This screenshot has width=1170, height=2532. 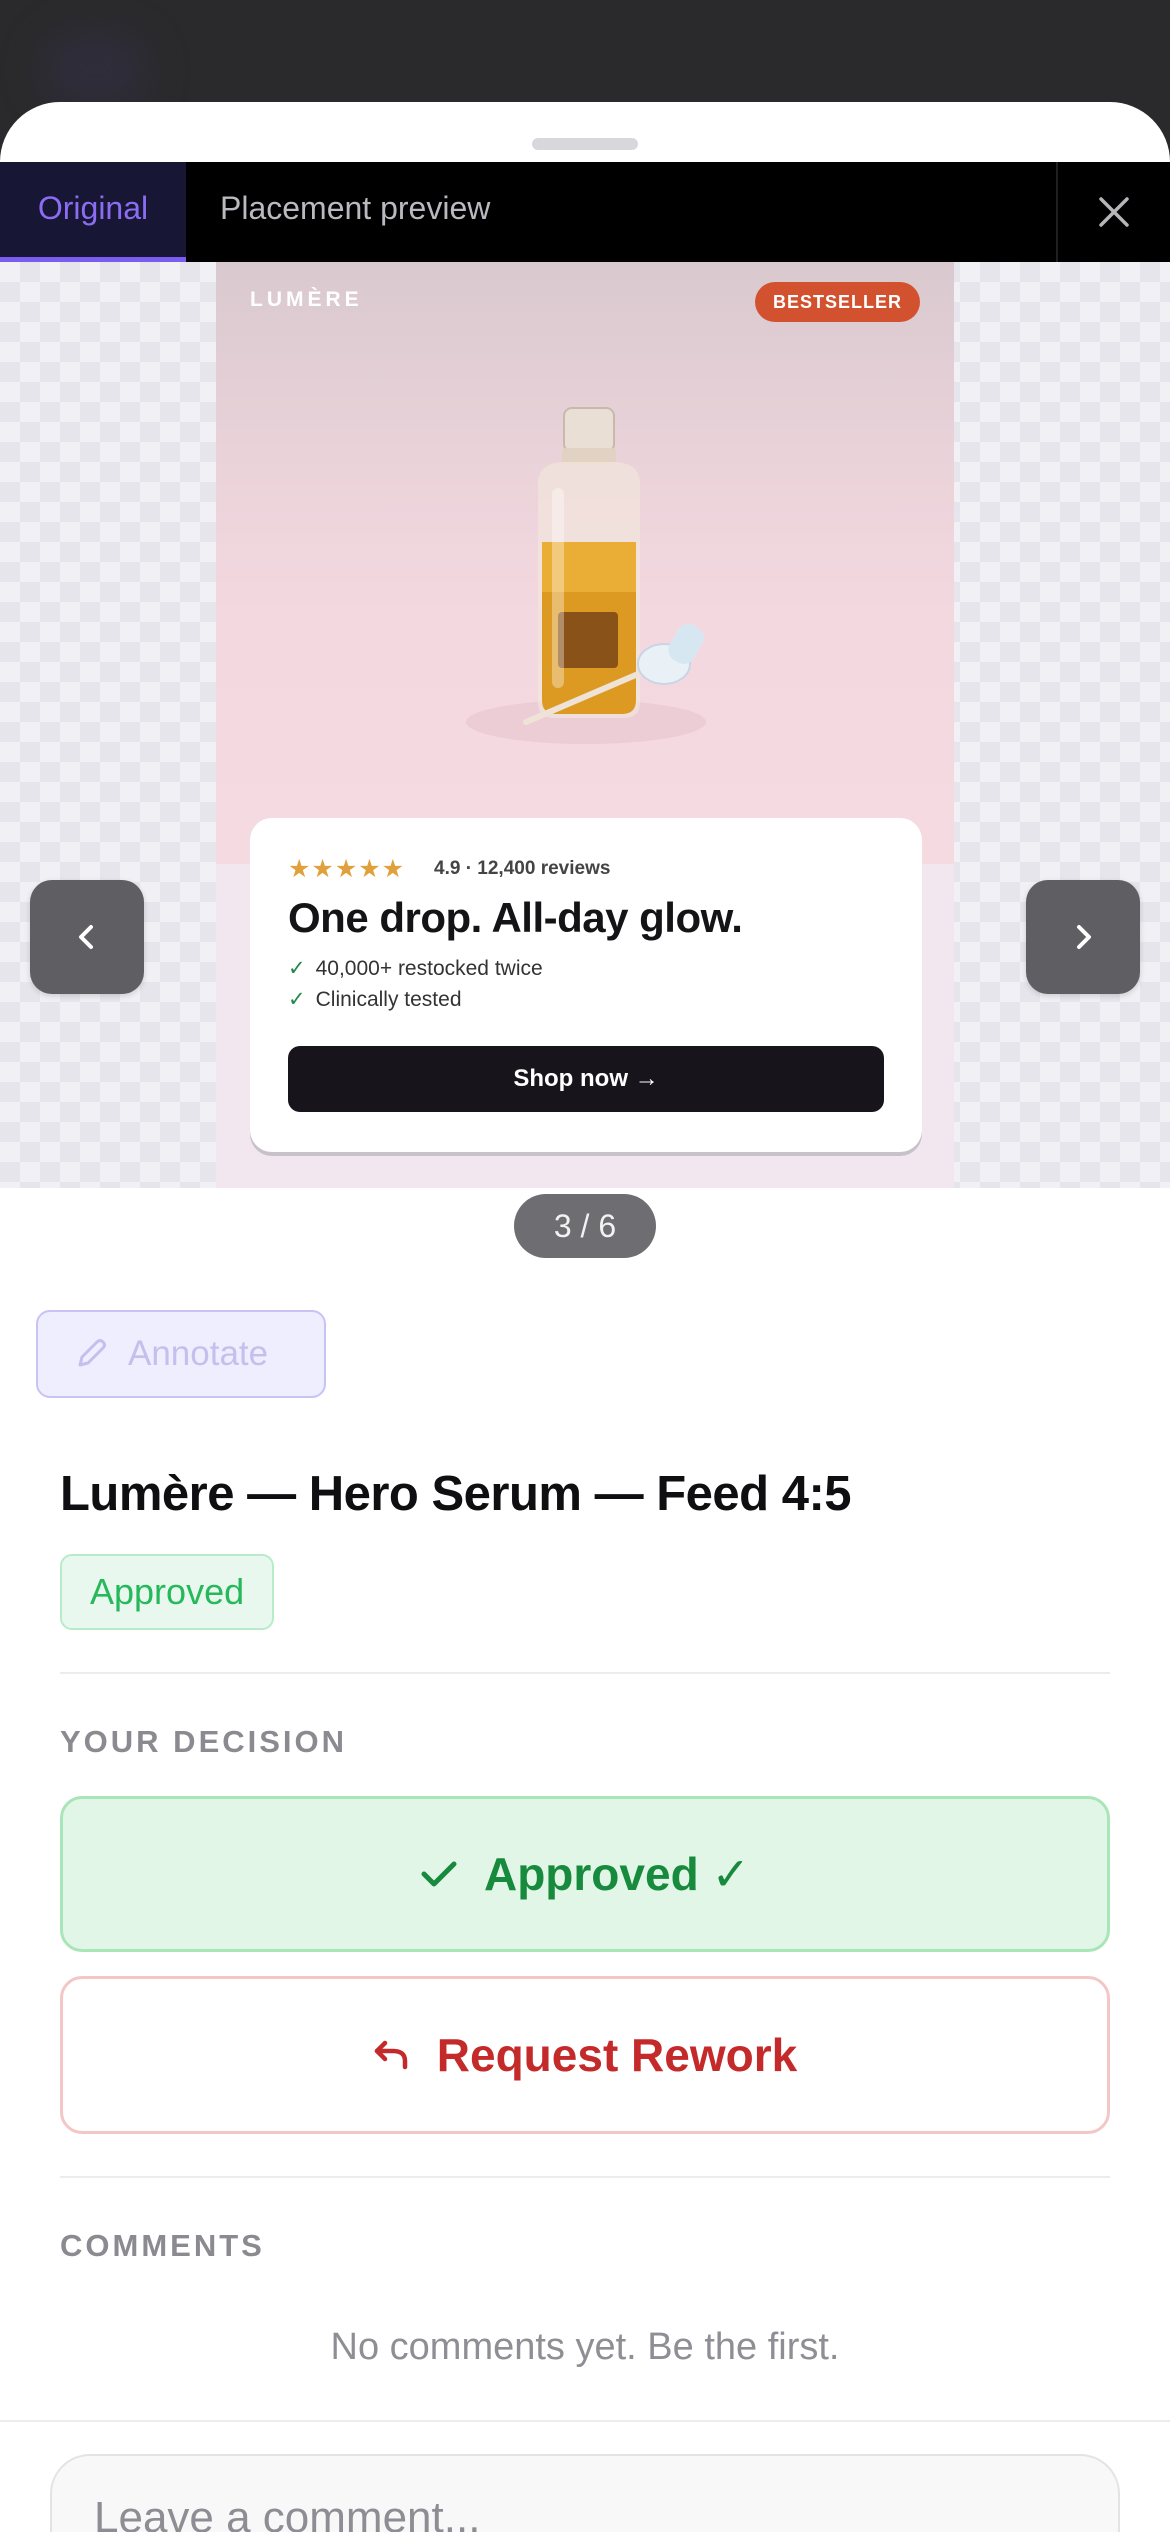 What do you see at coordinates (585, 144) in the screenshot?
I see `sheet-grabber` at bounding box center [585, 144].